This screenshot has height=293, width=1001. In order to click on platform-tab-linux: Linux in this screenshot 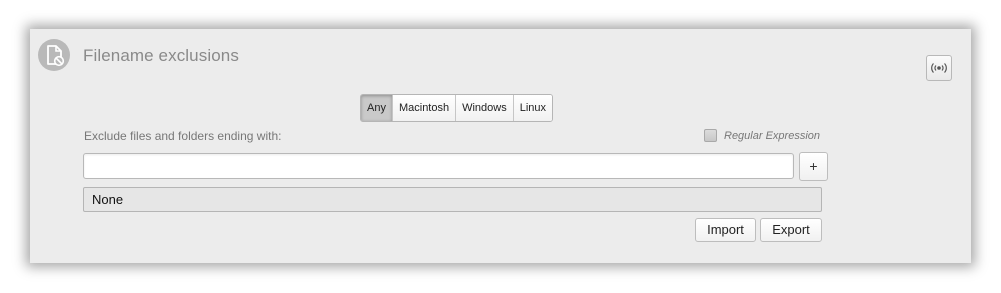, I will do `click(532, 108)`.